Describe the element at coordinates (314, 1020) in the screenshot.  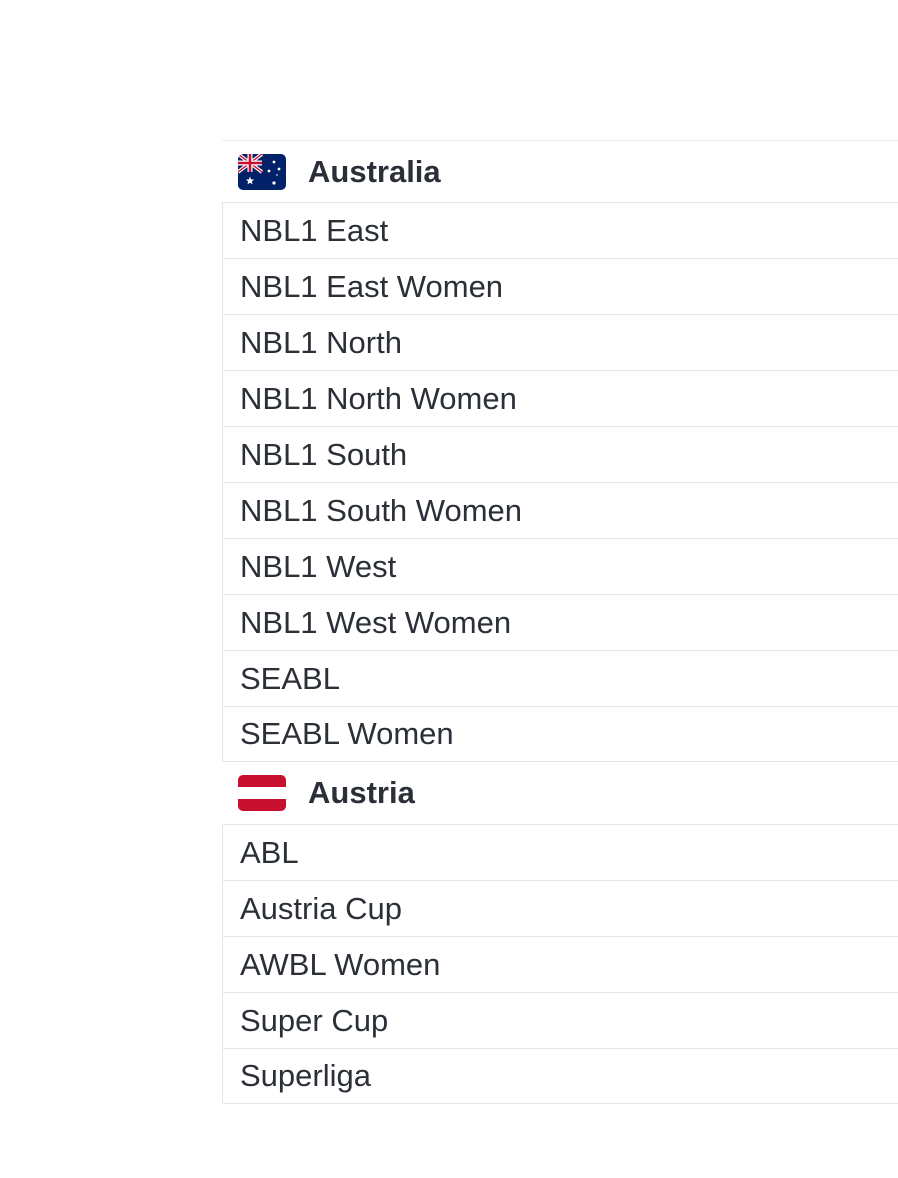
I see `league-name: Super Cup` at that location.